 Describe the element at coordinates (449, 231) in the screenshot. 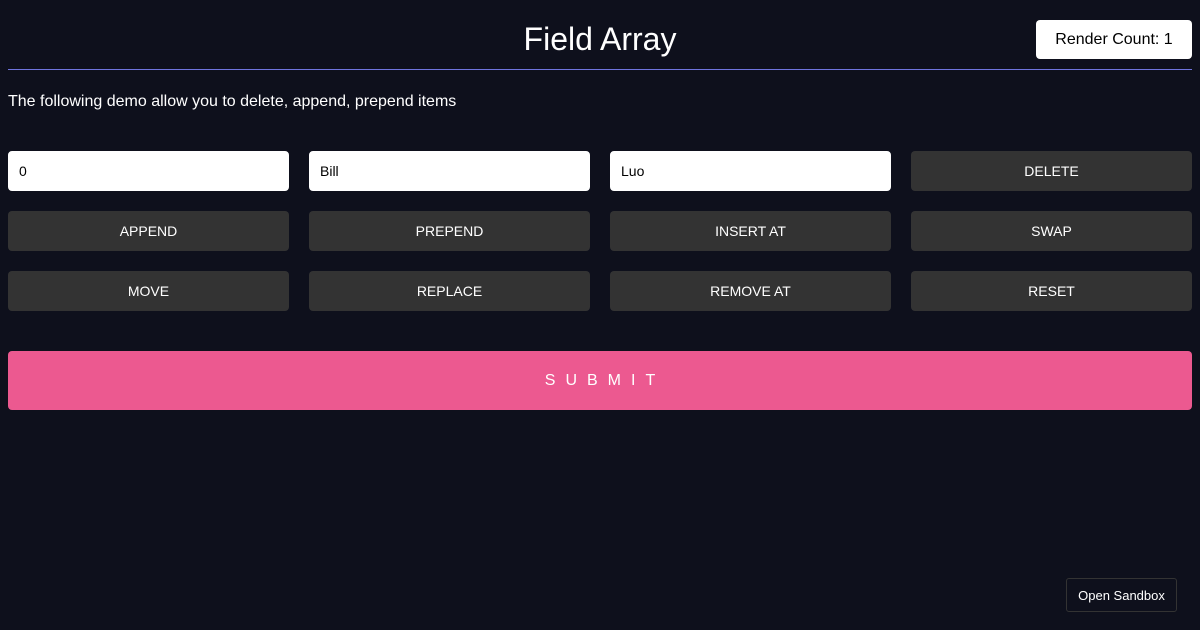

I see `prepend-button: PREPEND` at that location.